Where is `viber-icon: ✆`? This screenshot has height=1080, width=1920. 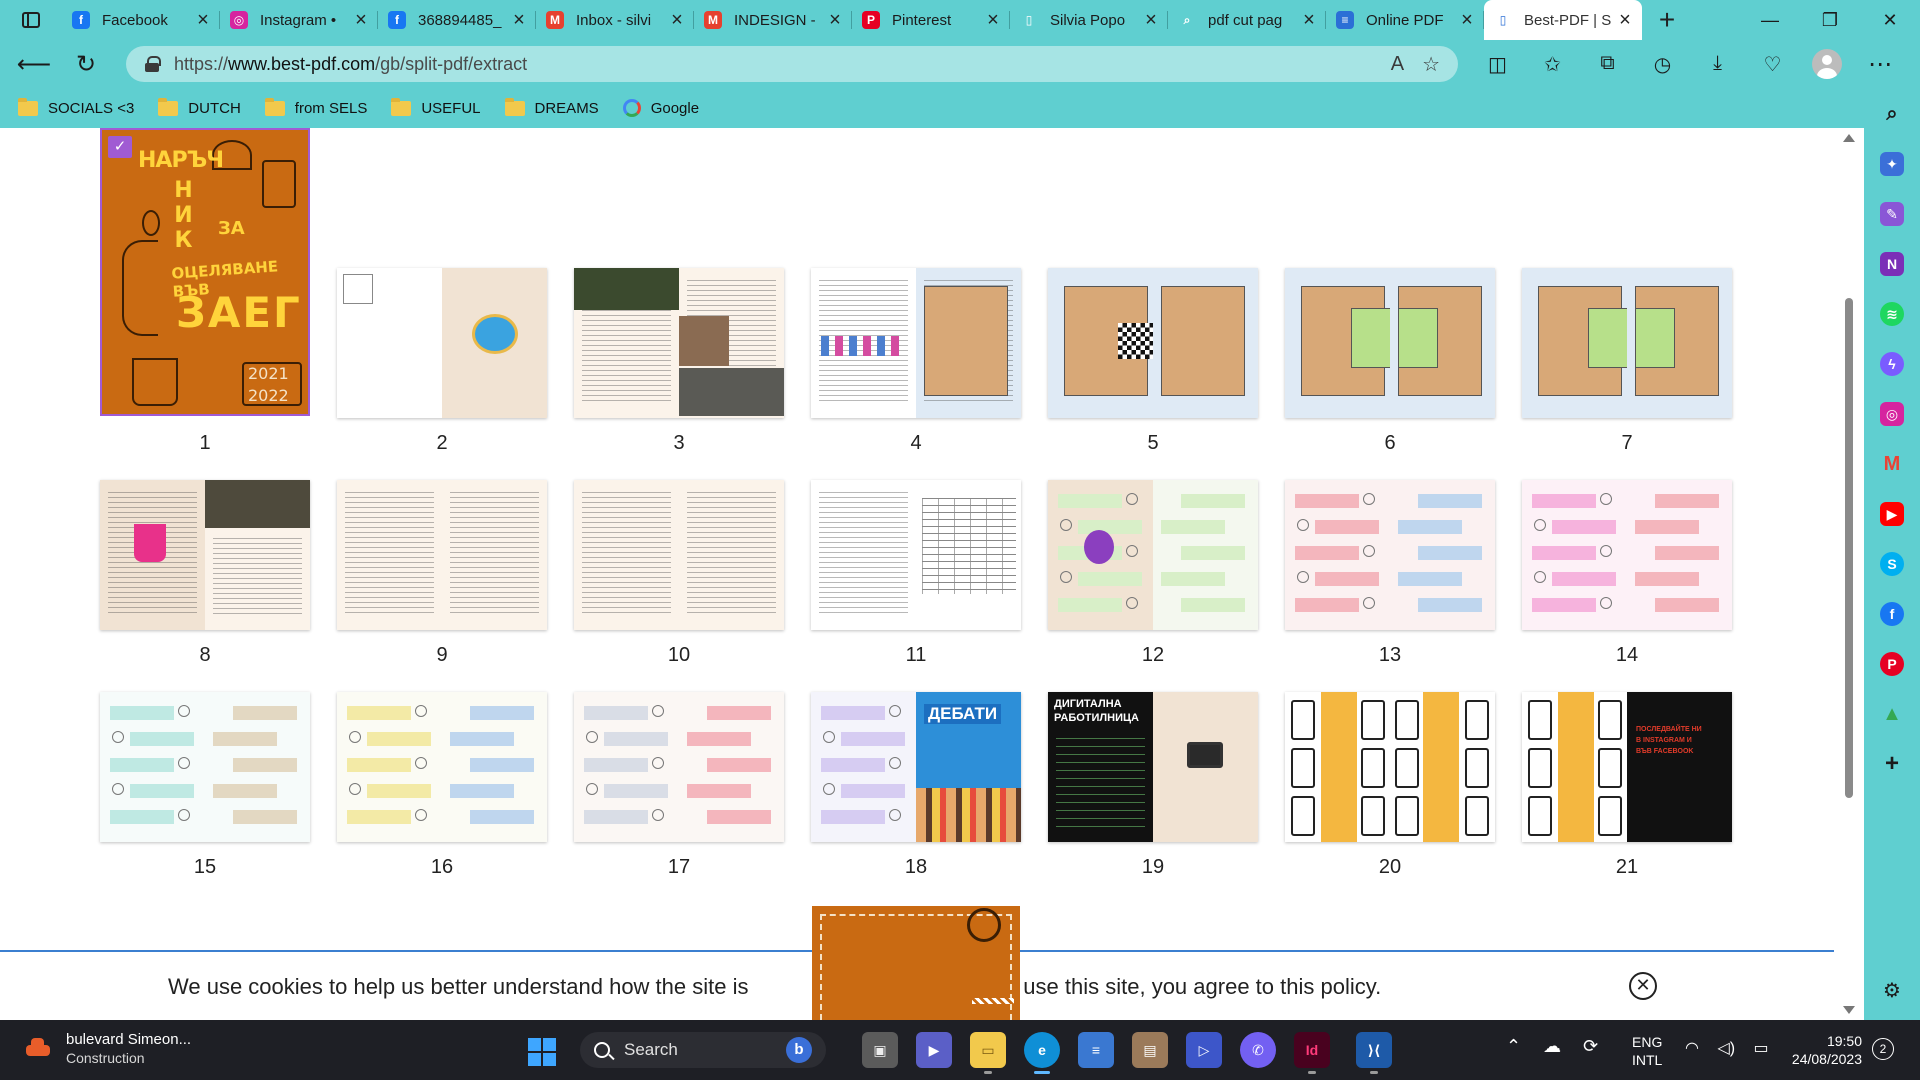
viber-icon: ✆ is located at coordinates (1258, 1050).